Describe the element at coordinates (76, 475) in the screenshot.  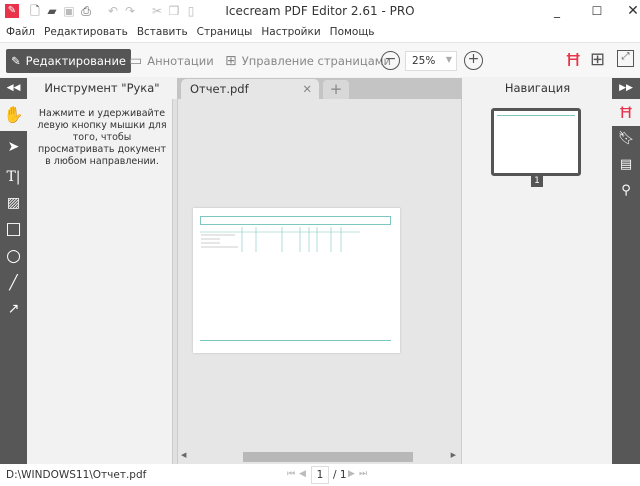
I see `file-path: D:\WINDOWS11\Отчет.pdf` at that location.